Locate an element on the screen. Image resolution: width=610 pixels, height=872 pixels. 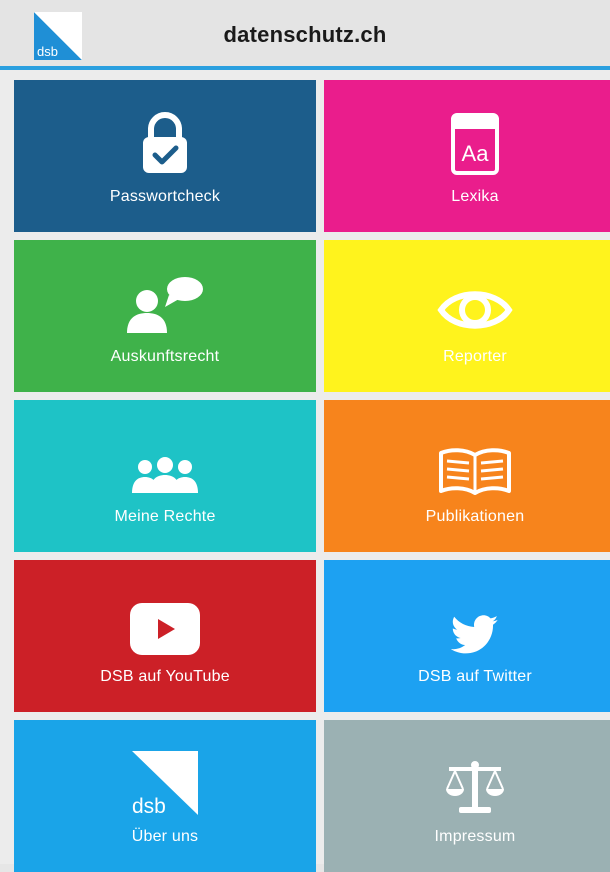
tile-label: Passwortcheck is located at coordinates (165, 196).